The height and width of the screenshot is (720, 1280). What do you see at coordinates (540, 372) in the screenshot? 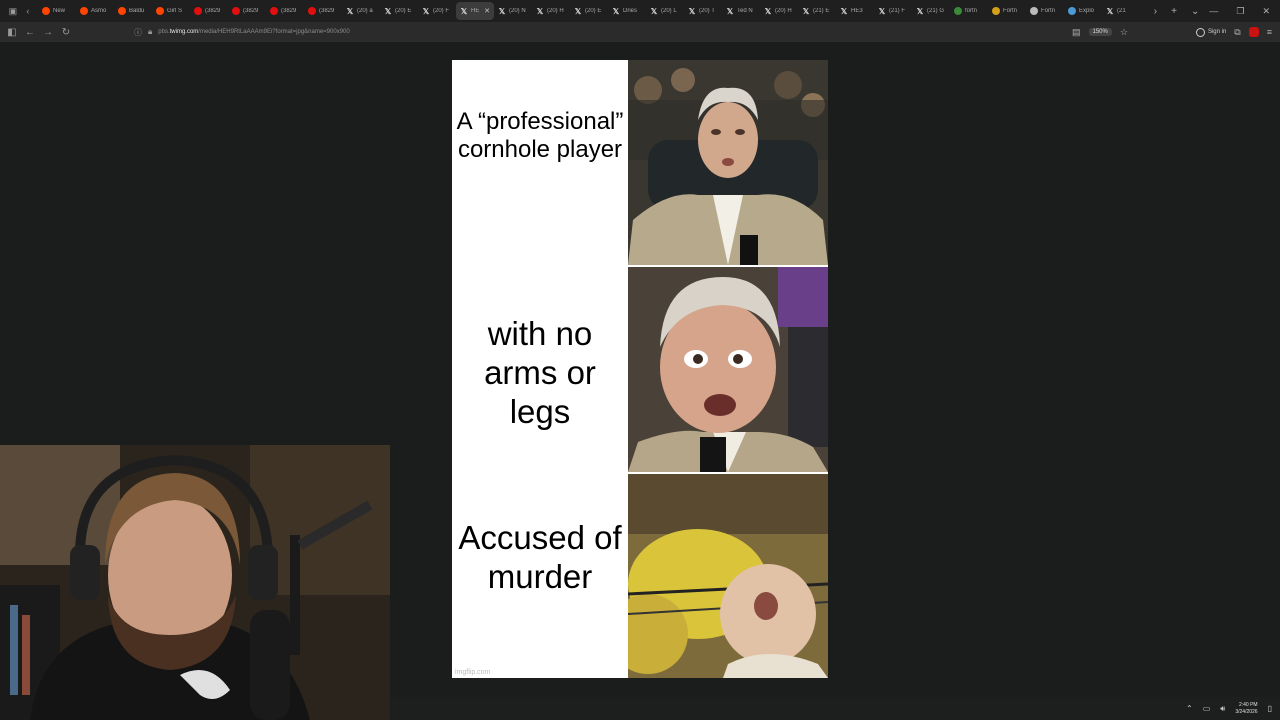
I see `meme-caption-middle: with no arms or legs` at bounding box center [540, 372].